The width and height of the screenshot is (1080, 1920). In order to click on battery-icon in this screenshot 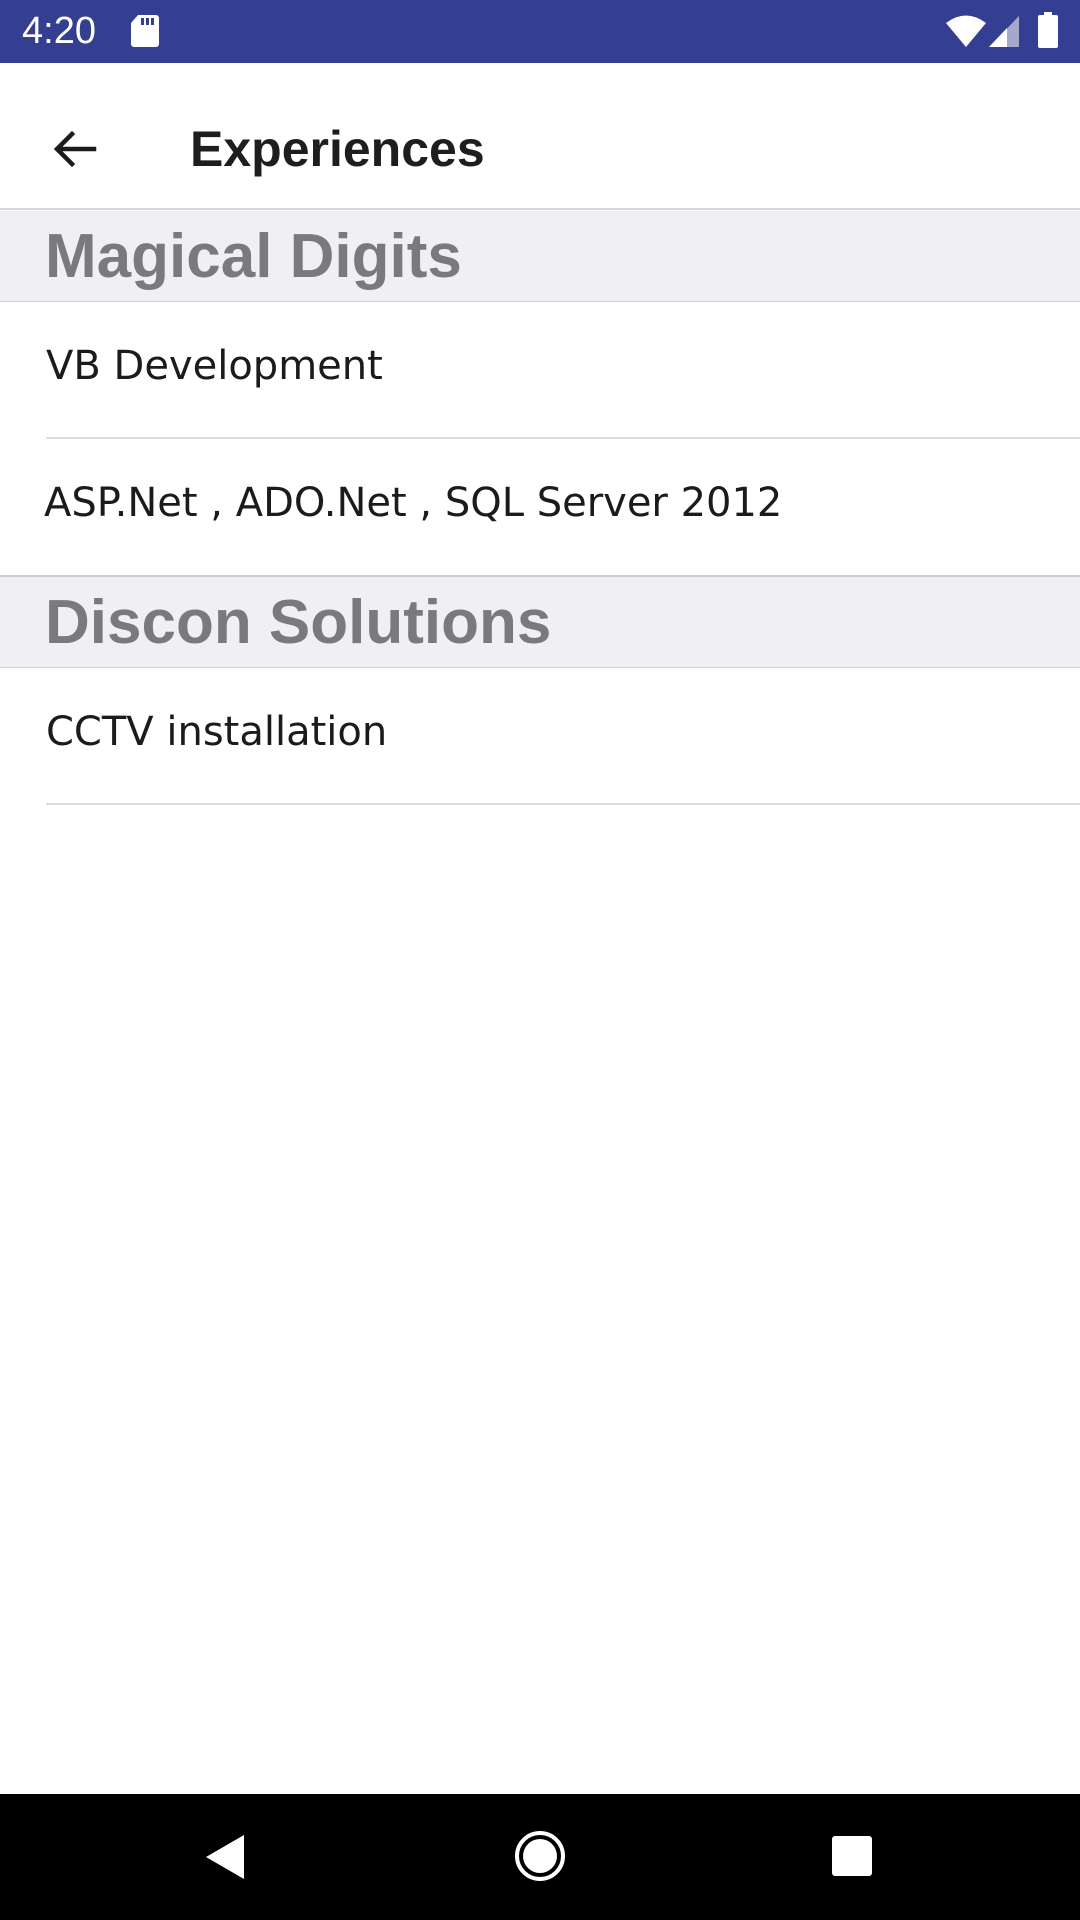, I will do `click(1048, 30)`.